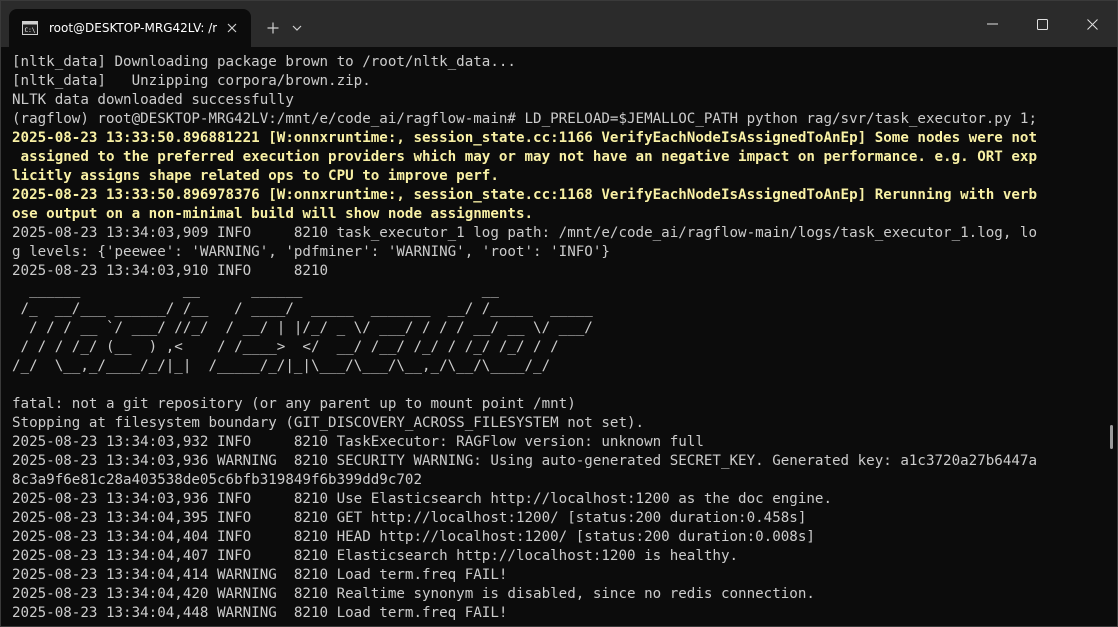  What do you see at coordinates (191, 81) in the screenshot?
I see `terminal-line: [nltk_data] Unzipping corpora/brown.zip.` at bounding box center [191, 81].